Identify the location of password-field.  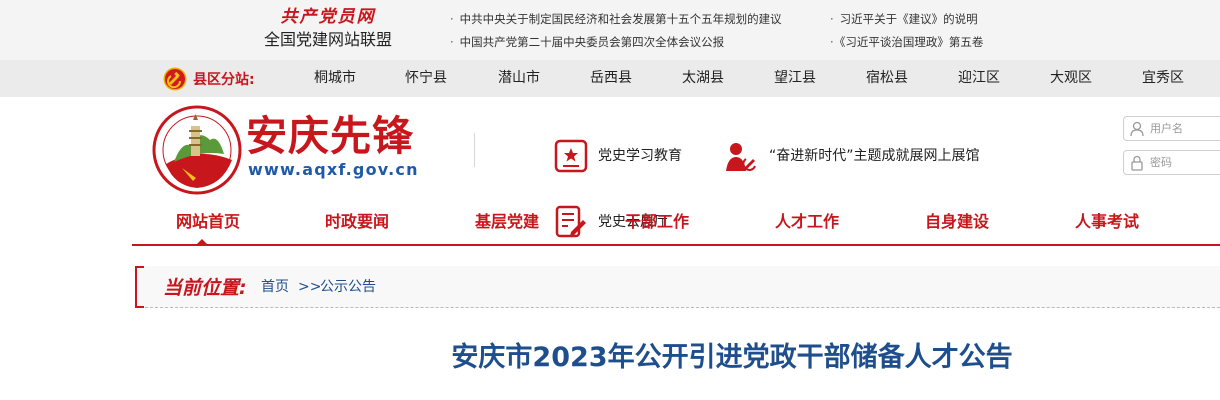
(1171, 162).